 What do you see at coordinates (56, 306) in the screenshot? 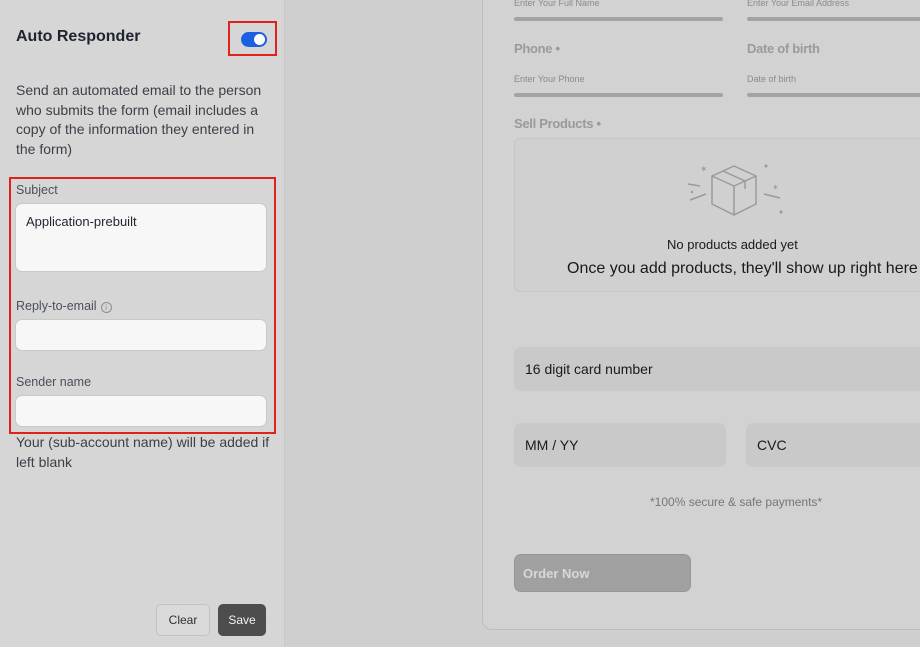
I see `reply-to-label-text: Reply-to-email` at bounding box center [56, 306].